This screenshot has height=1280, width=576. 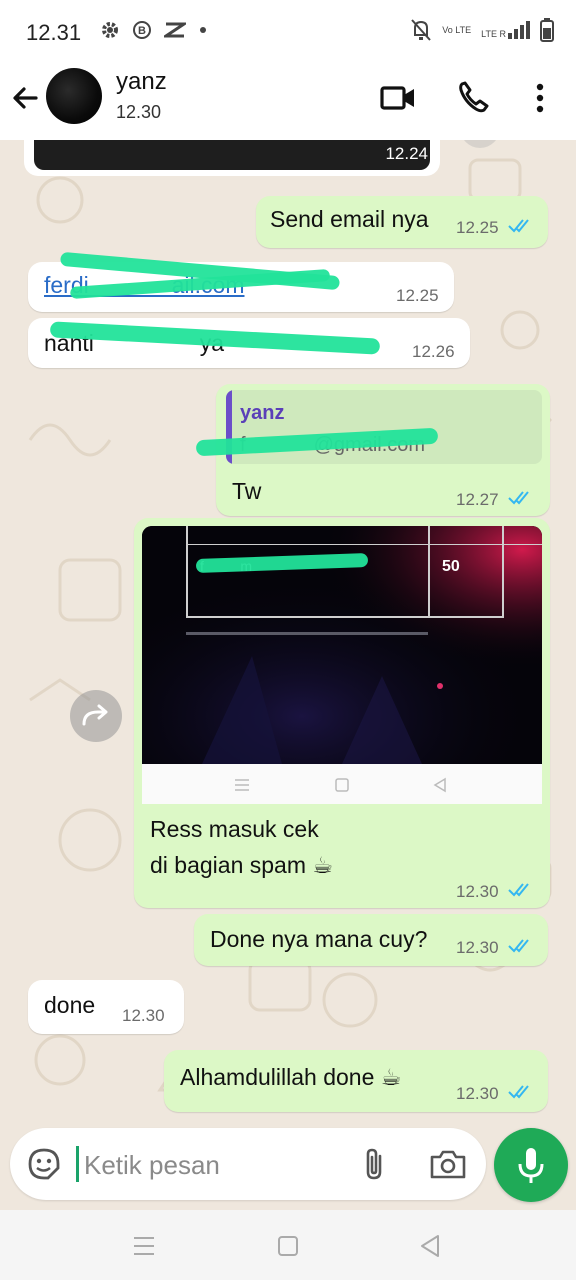 I want to click on message-composer, so click(x=248, y=1164).